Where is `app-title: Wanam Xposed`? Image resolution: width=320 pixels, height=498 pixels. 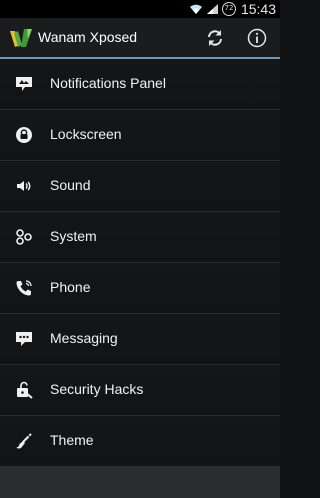 app-title: Wanam Xposed is located at coordinates (88, 37).